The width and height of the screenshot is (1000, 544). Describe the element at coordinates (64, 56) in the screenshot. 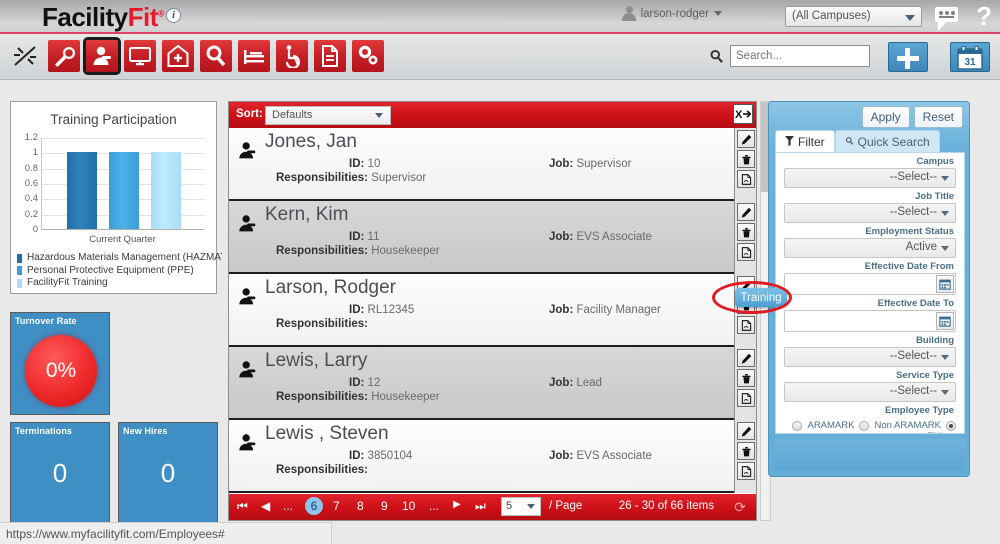

I see `wrench-icon` at that location.